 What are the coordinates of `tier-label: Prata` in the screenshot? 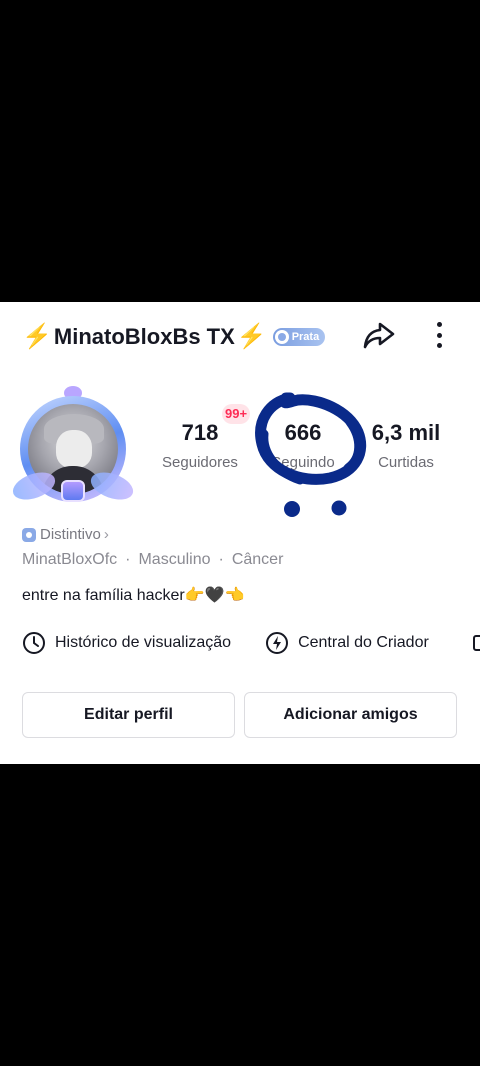 It's located at (305, 337).